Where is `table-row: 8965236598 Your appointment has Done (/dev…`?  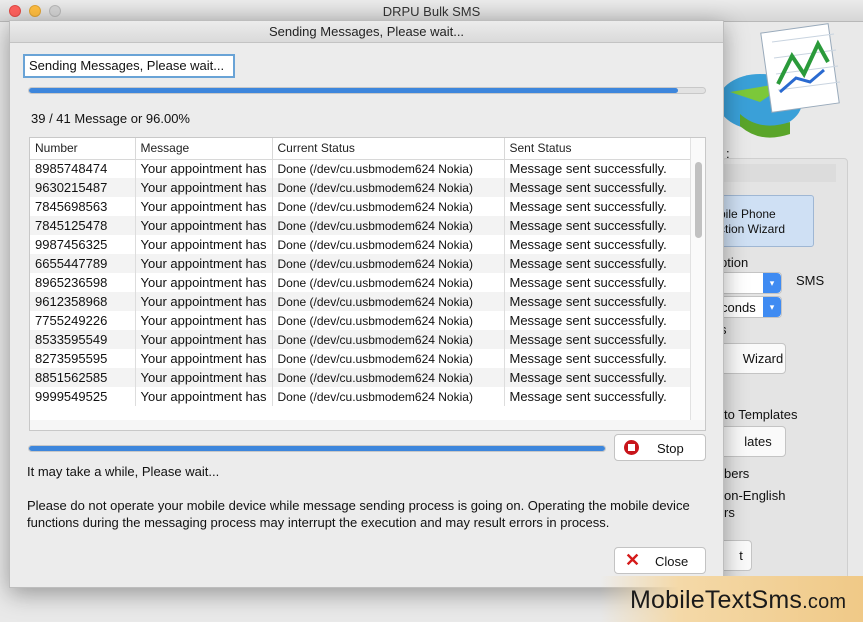 table-row: 8965236598 Your appointment has Done (/dev… is located at coordinates (361, 282).